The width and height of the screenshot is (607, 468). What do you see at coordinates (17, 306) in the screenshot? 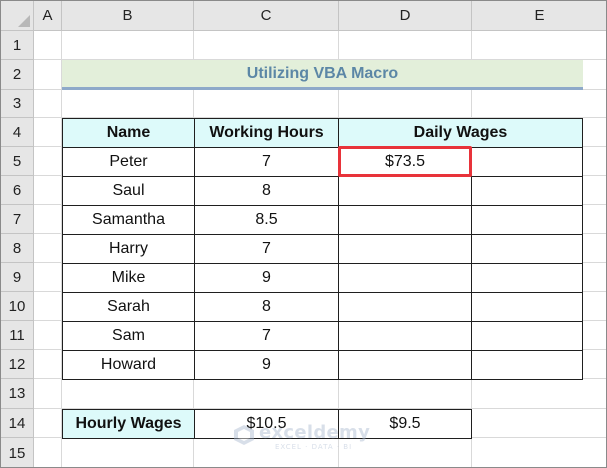
I see `row-header-10: 10` at bounding box center [17, 306].